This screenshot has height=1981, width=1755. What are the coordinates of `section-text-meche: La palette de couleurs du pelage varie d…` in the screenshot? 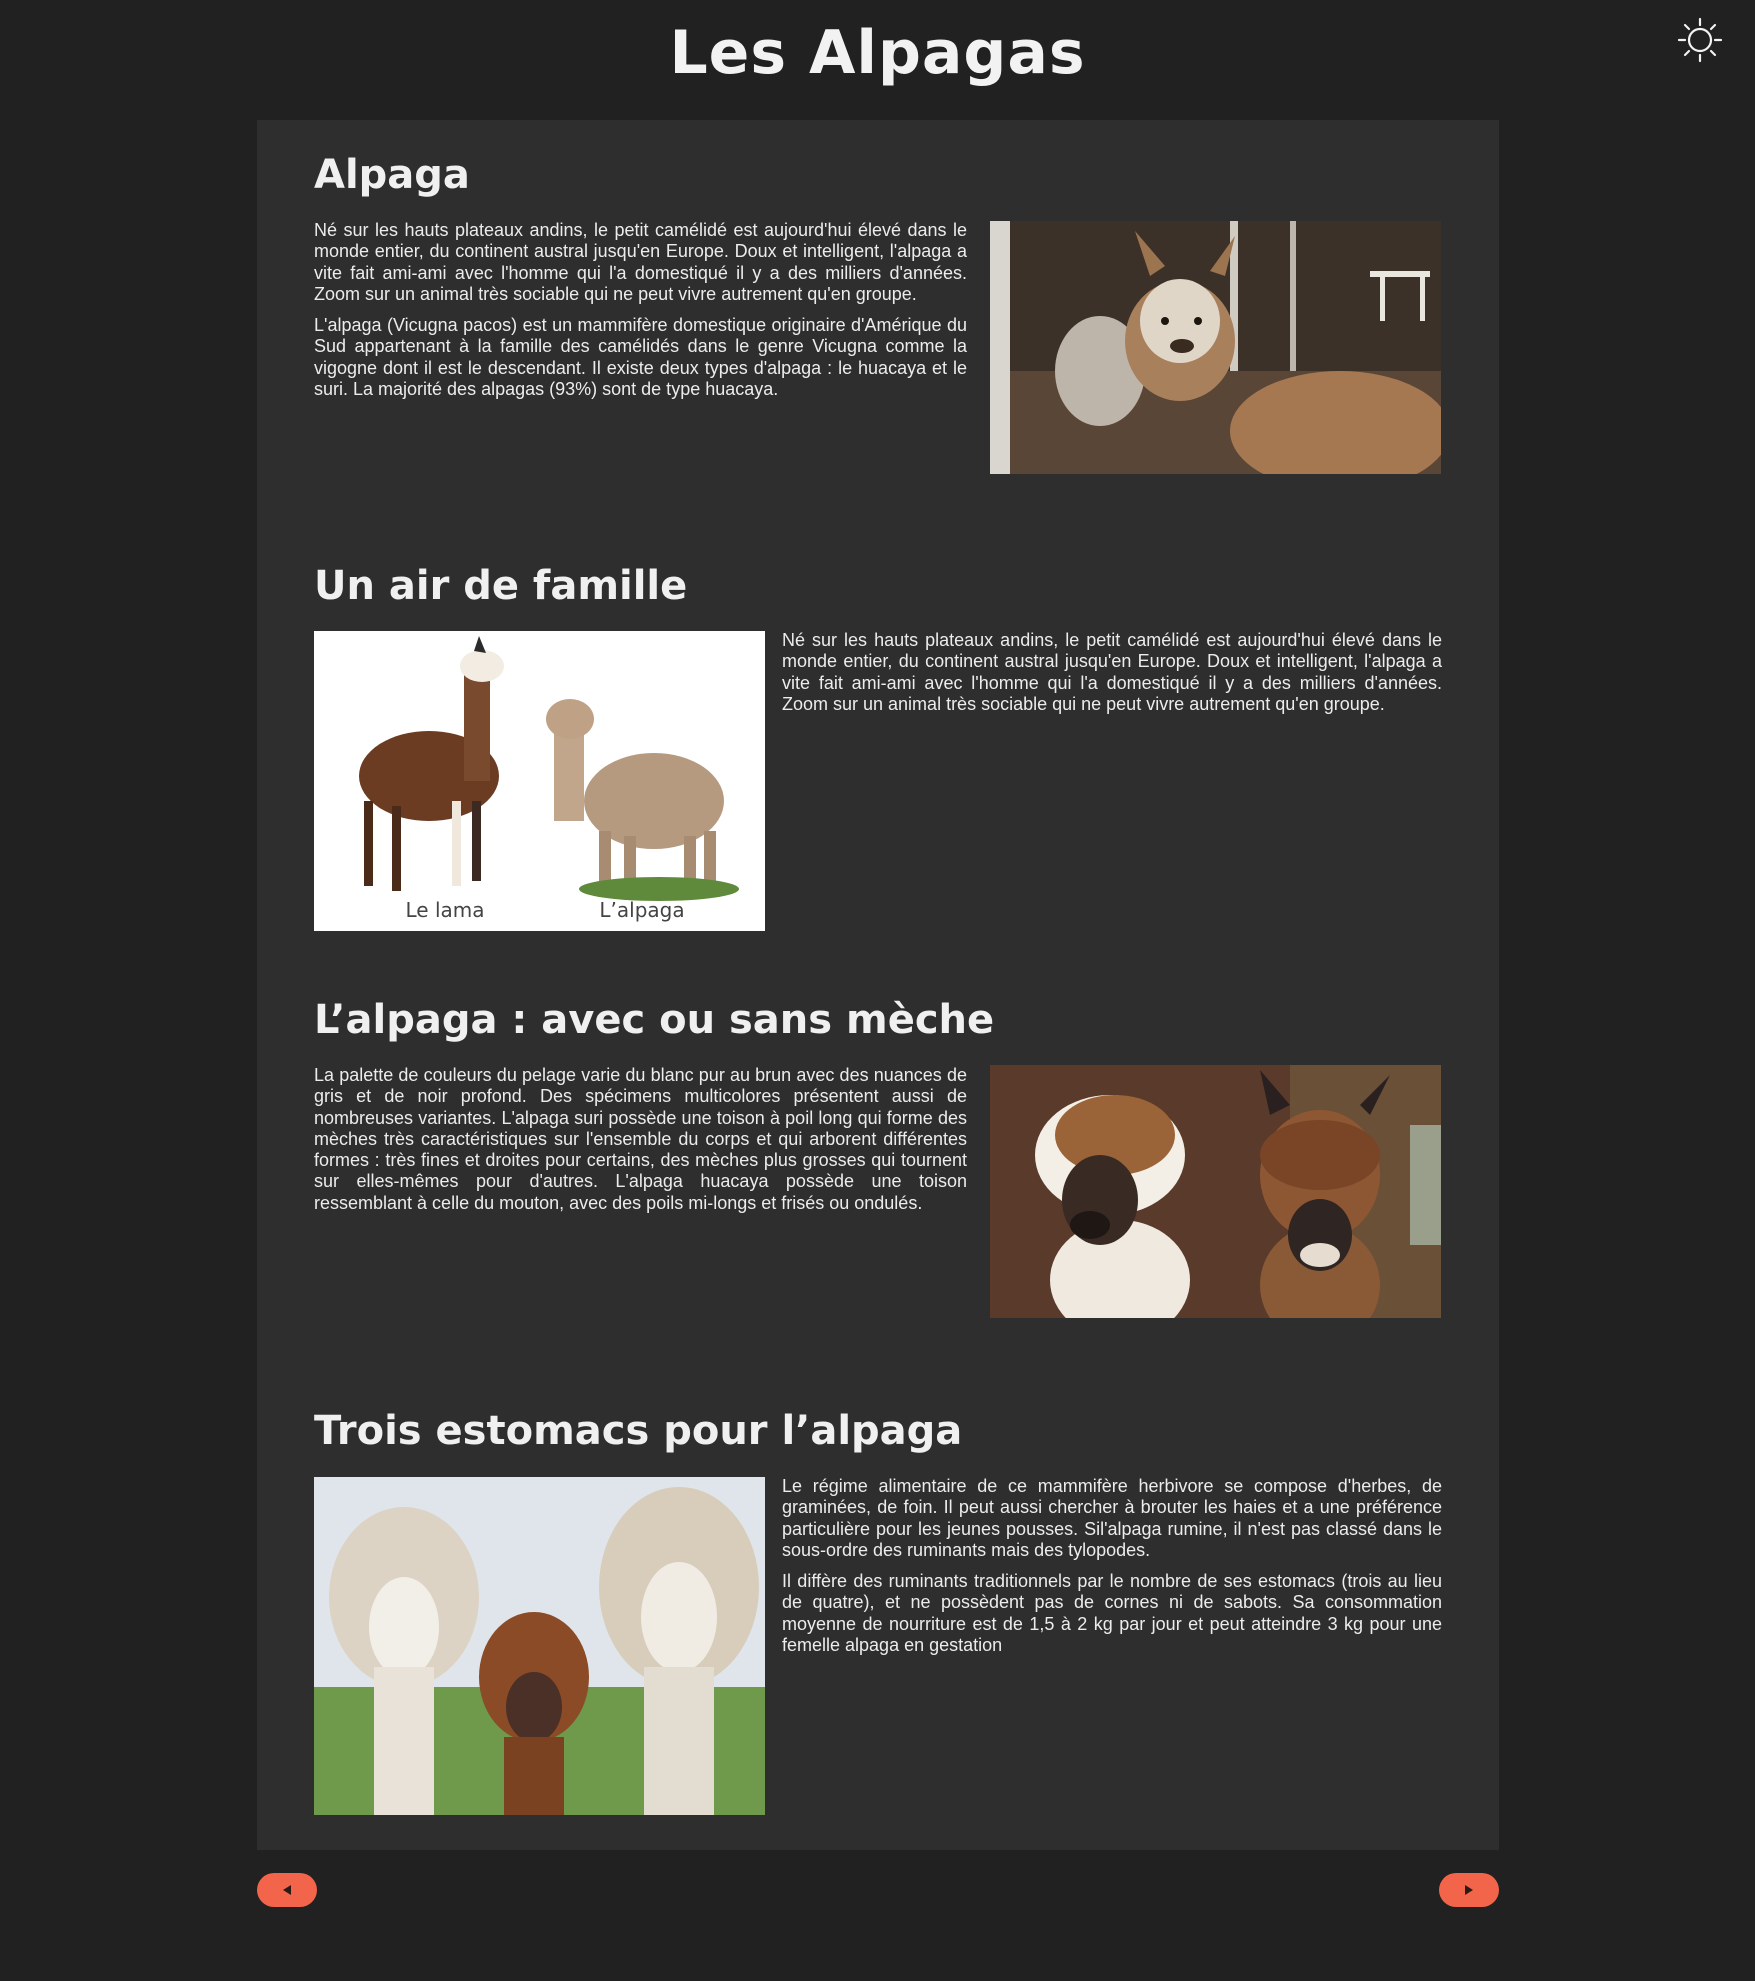 It's located at (640, 1144).